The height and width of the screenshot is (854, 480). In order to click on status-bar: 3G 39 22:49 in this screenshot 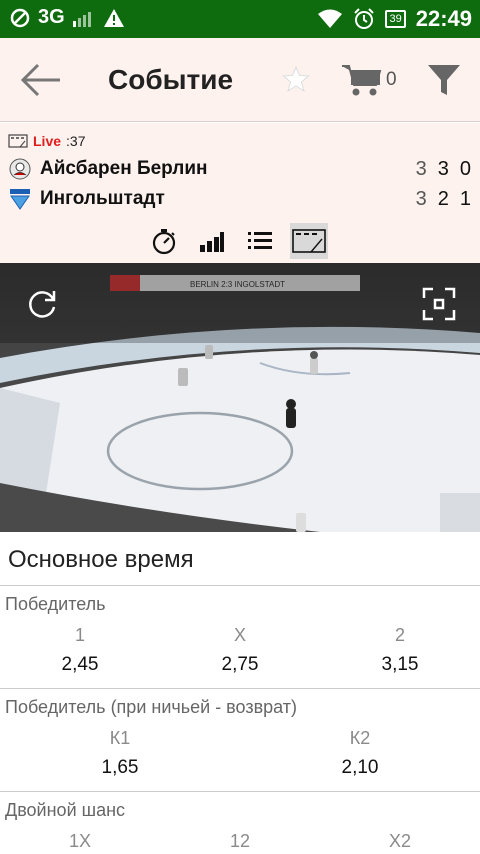, I will do `click(240, 19)`.